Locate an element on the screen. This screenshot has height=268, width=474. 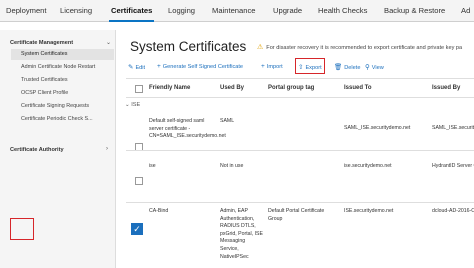
sidebar-item-ocsp-client-profile: OCSP Client Profile is located at coordinates (62, 93).